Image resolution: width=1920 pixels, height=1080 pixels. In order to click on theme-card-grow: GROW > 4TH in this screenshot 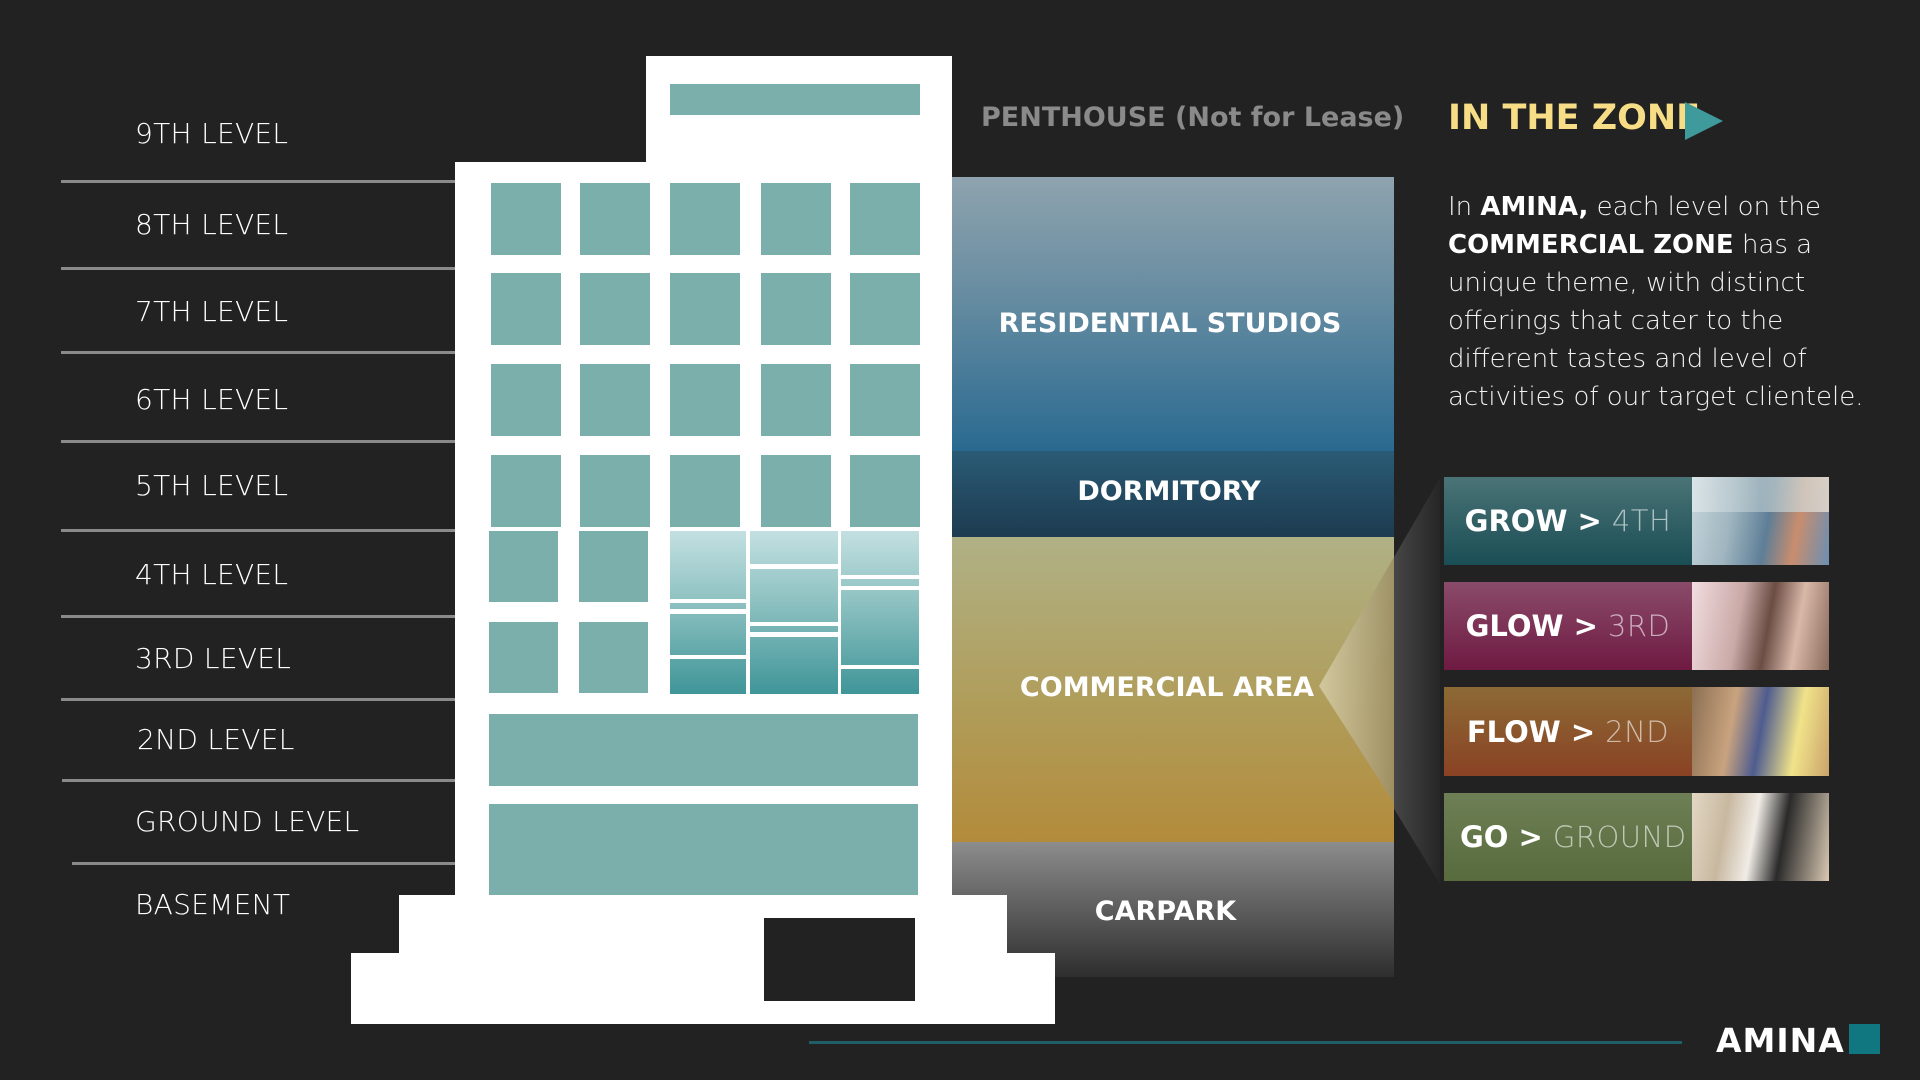, I will do `click(1636, 521)`.